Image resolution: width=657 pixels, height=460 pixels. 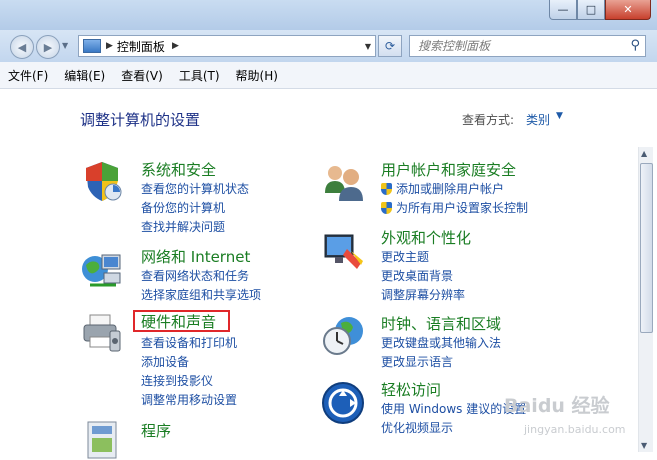 What do you see at coordinates (177, 380) in the screenshot?
I see `link-connect-projector: 连接到投影仪` at bounding box center [177, 380].